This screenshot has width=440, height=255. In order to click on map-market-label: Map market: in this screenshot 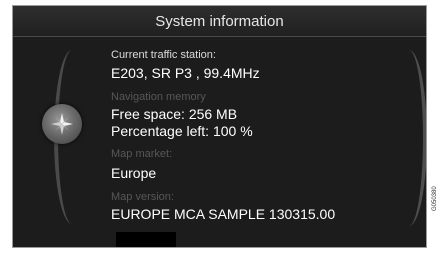, I will do `click(142, 154)`.